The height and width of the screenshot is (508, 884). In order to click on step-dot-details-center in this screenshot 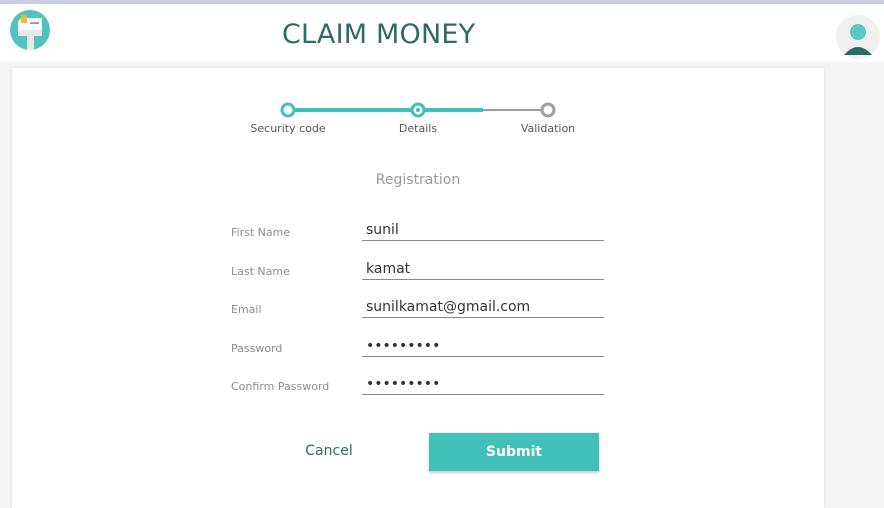, I will do `click(418, 110)`.